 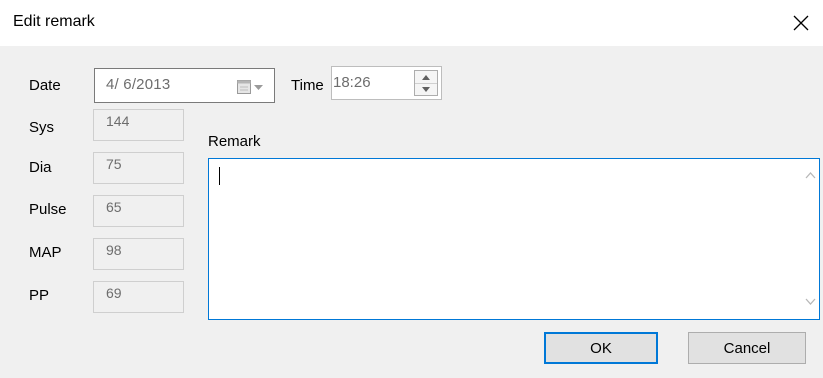 What do you see at coordinates (40, 167) in the screenshot?
I see `dia-label: Dia` at bounding box center [40, 167].